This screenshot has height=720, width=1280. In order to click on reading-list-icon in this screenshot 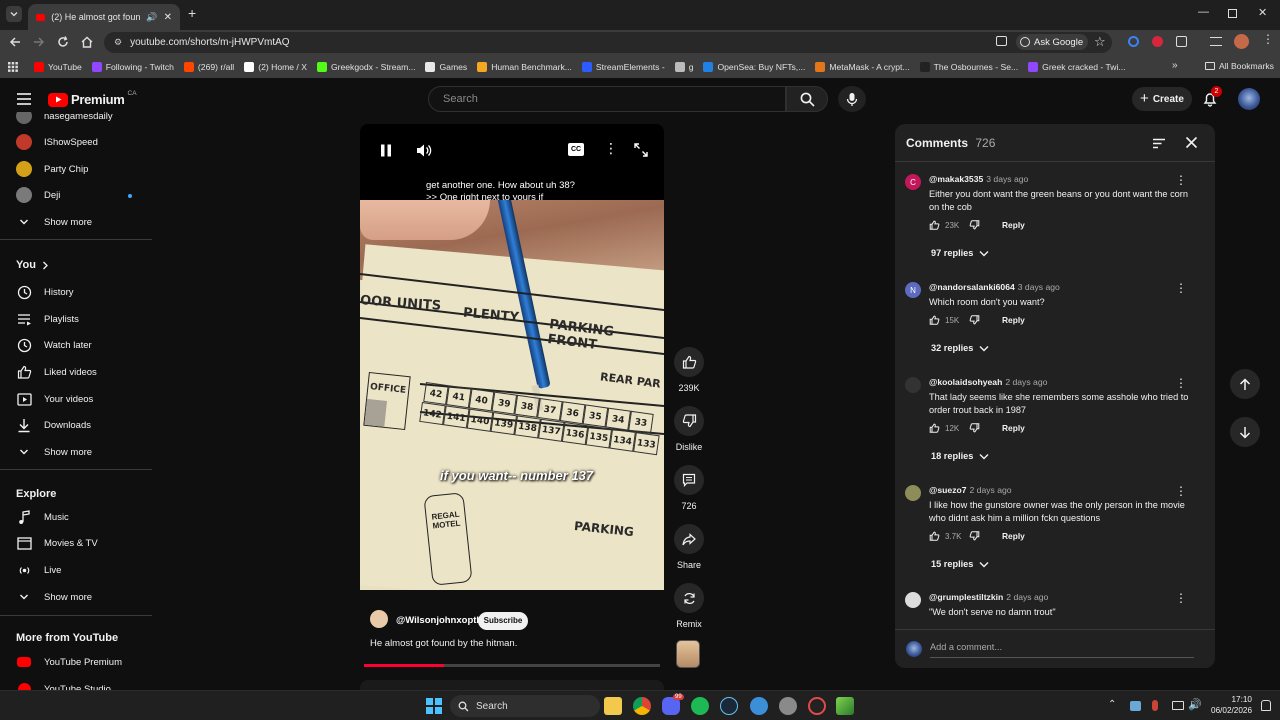, I will do `click(1216, 41)`.